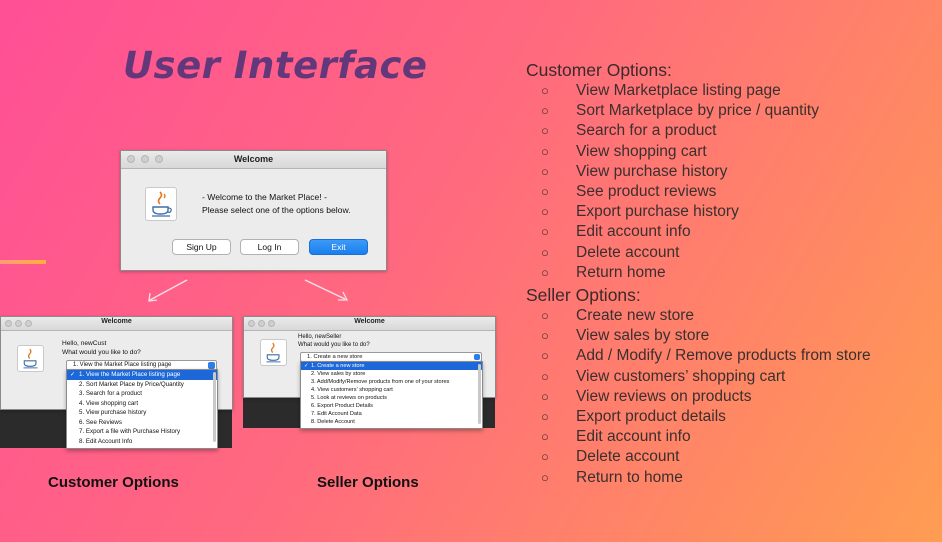  What do you see at coordinates (276, 210) in the screenshot?
I see `welcome-message-line2: Please select one of the options below.` at bounding box center [276, 210].